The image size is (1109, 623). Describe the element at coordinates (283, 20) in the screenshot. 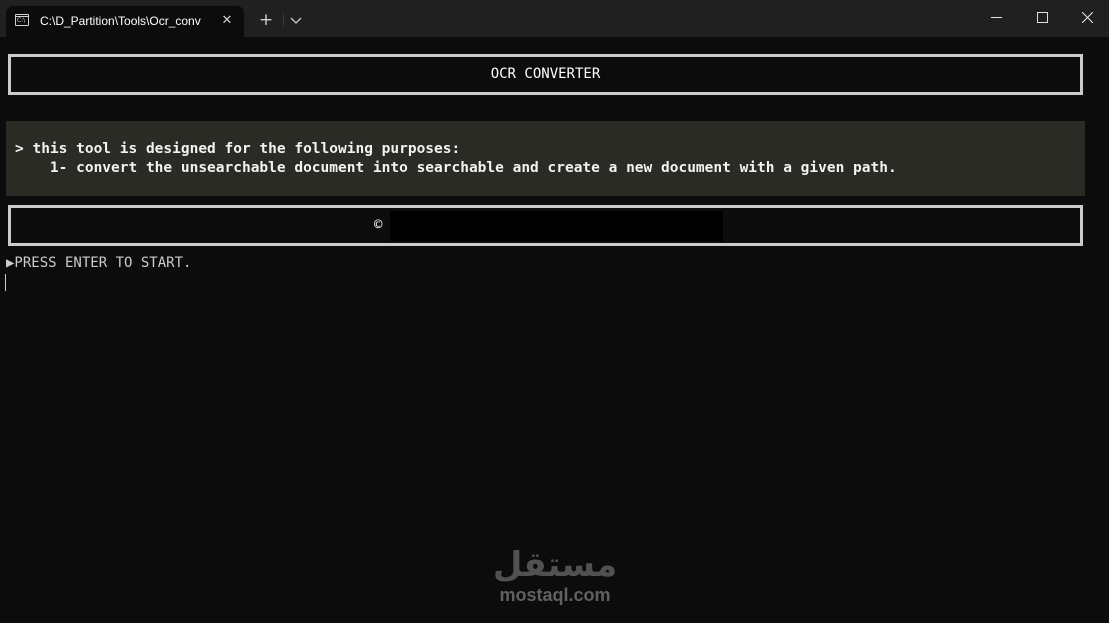

I see `tab-divider` at that location.